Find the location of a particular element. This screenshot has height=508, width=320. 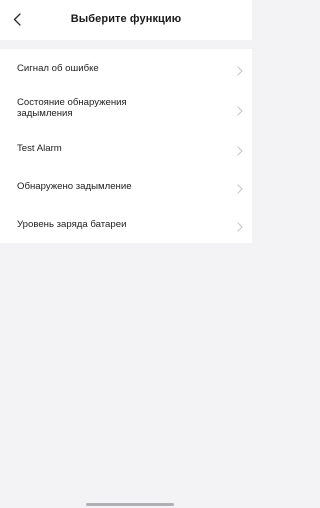

top-bar: Выберите функцию is located at coordinates (126, 20).